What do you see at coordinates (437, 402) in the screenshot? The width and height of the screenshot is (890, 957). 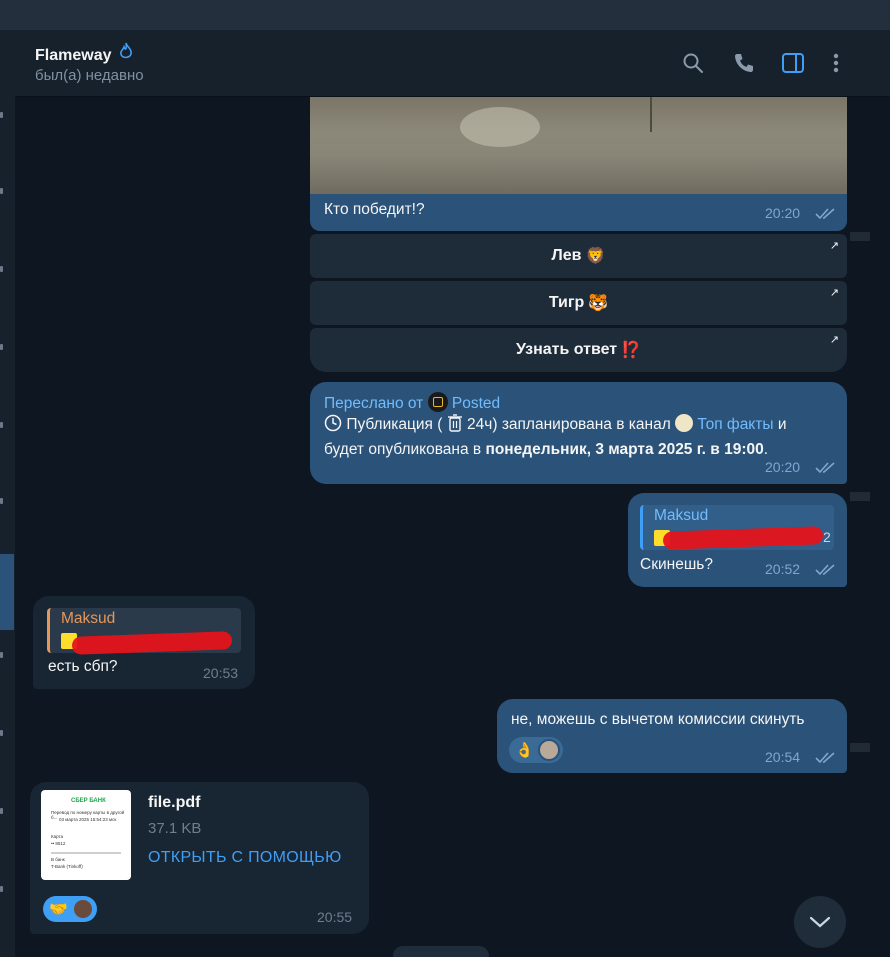 I see `posted-logo-icon` at bounding box center [437, 402].